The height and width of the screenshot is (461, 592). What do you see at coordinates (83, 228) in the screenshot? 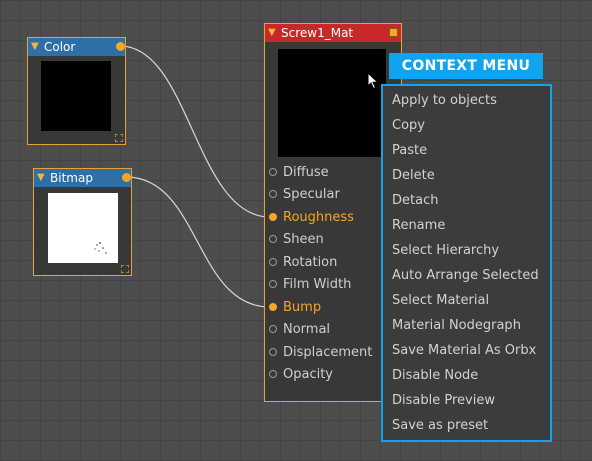
I see `bitmap-preview` at bounding box center [83, 228].